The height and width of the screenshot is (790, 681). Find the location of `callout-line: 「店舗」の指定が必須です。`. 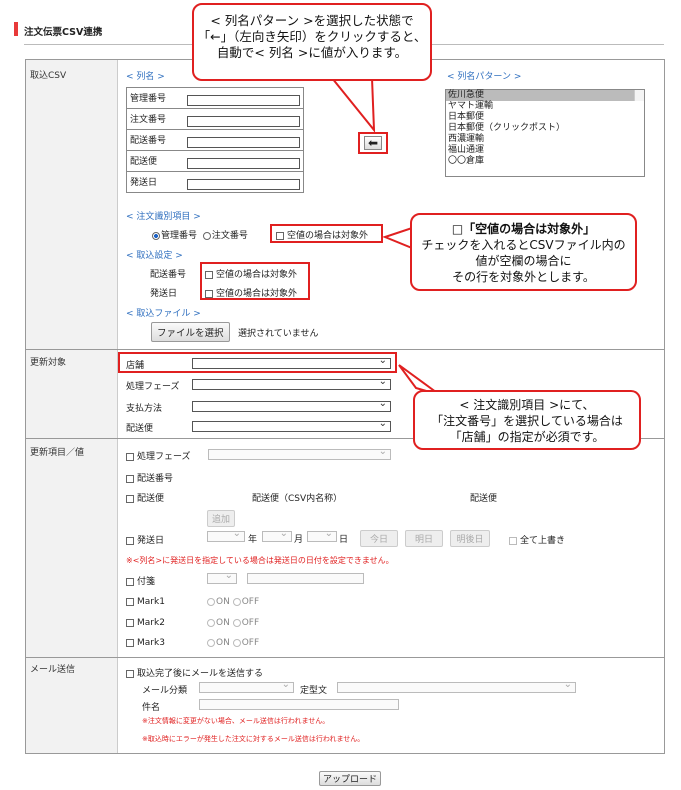

callout-line: 「店舗」の指定が必須です。 is located at coordinates (527, 437).